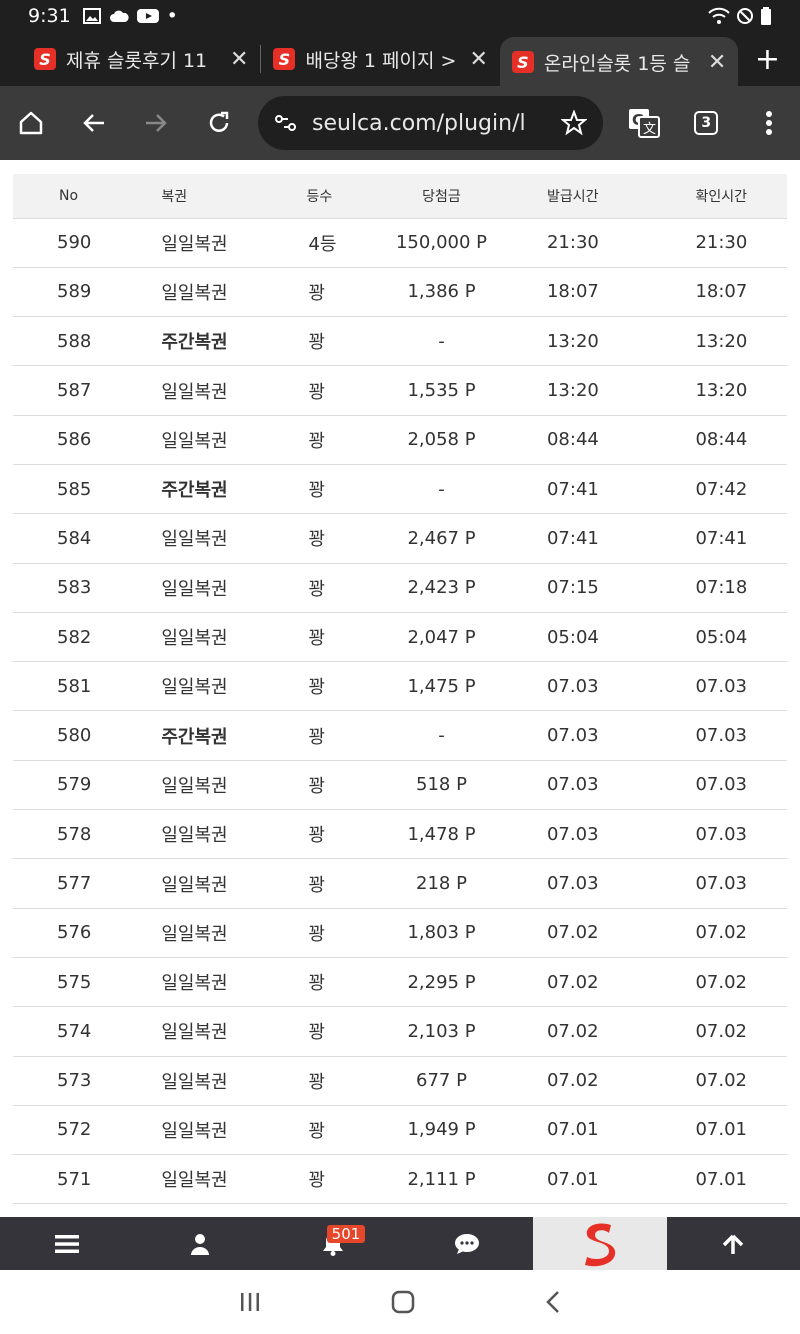 Image resolution: width=800 pixels, height=1334 pixels. Describe the element at coordinates (400, 1031) in the screenshot. I see `table-row: 574 일일복권 꽝 2,103 P 07.02 07.02` at that location.